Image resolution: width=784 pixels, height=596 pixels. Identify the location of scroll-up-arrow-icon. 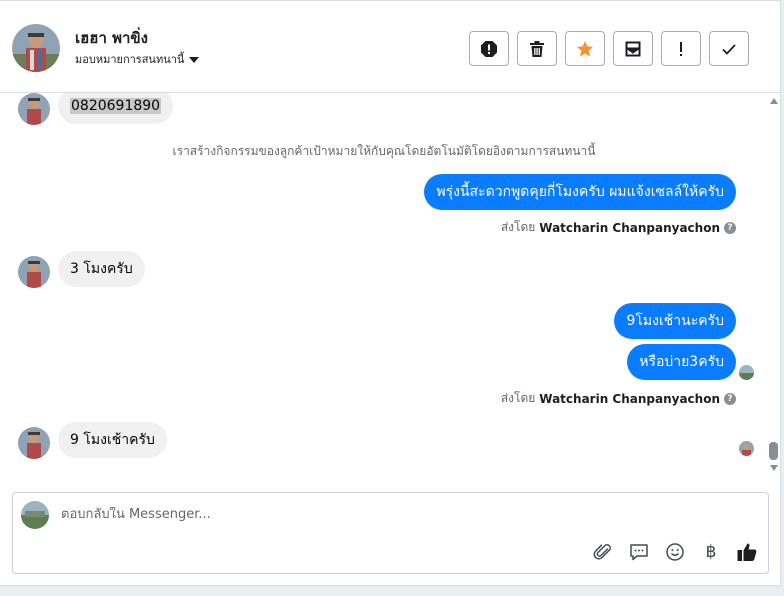
(774, 101).